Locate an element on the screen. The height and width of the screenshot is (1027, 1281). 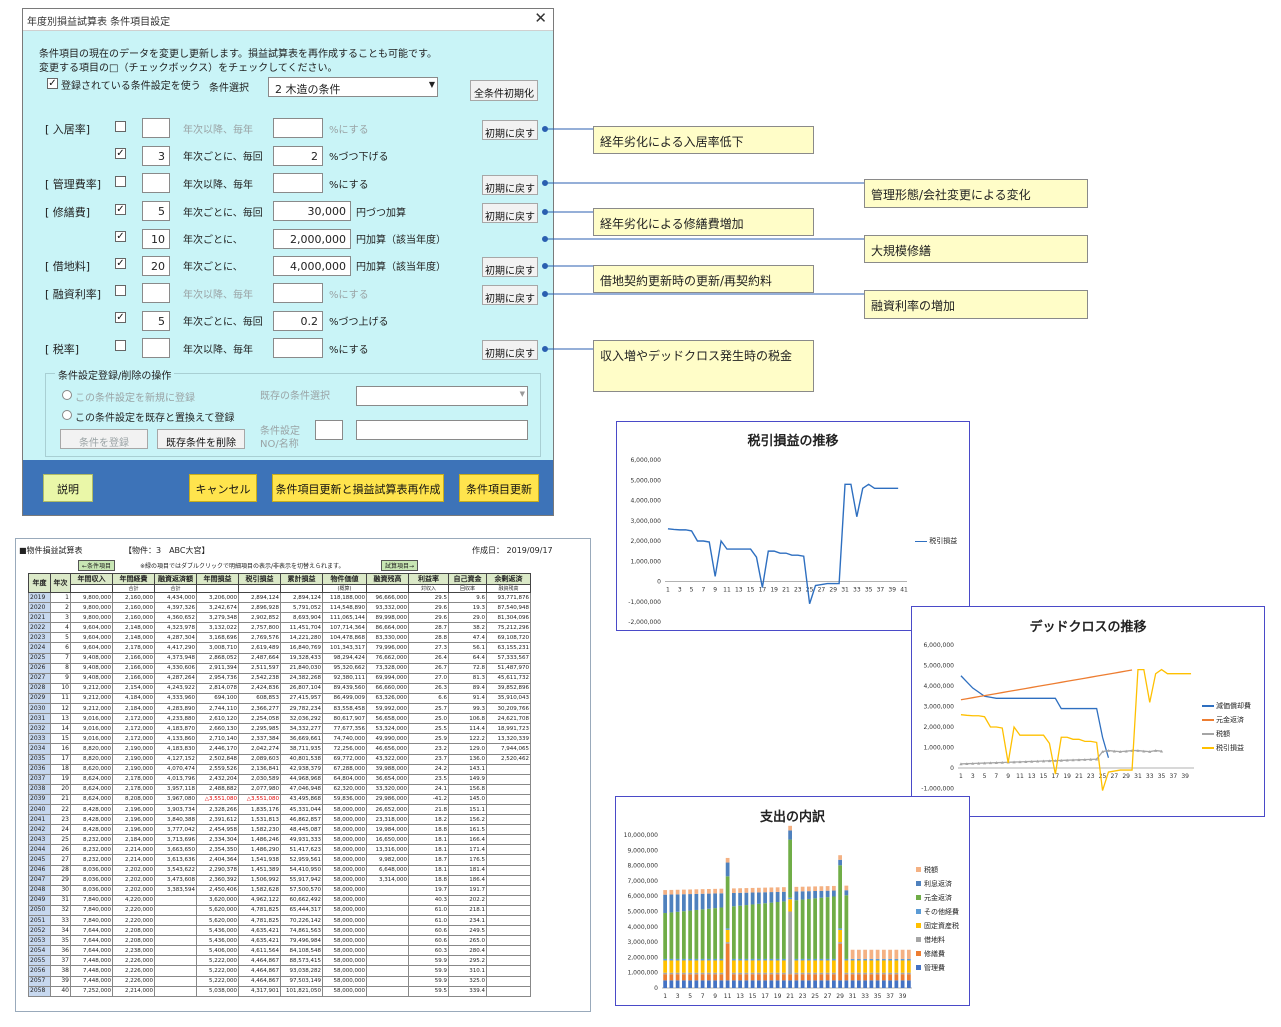
table-cell: 9,212,000 is located at coordinates (91, 688).